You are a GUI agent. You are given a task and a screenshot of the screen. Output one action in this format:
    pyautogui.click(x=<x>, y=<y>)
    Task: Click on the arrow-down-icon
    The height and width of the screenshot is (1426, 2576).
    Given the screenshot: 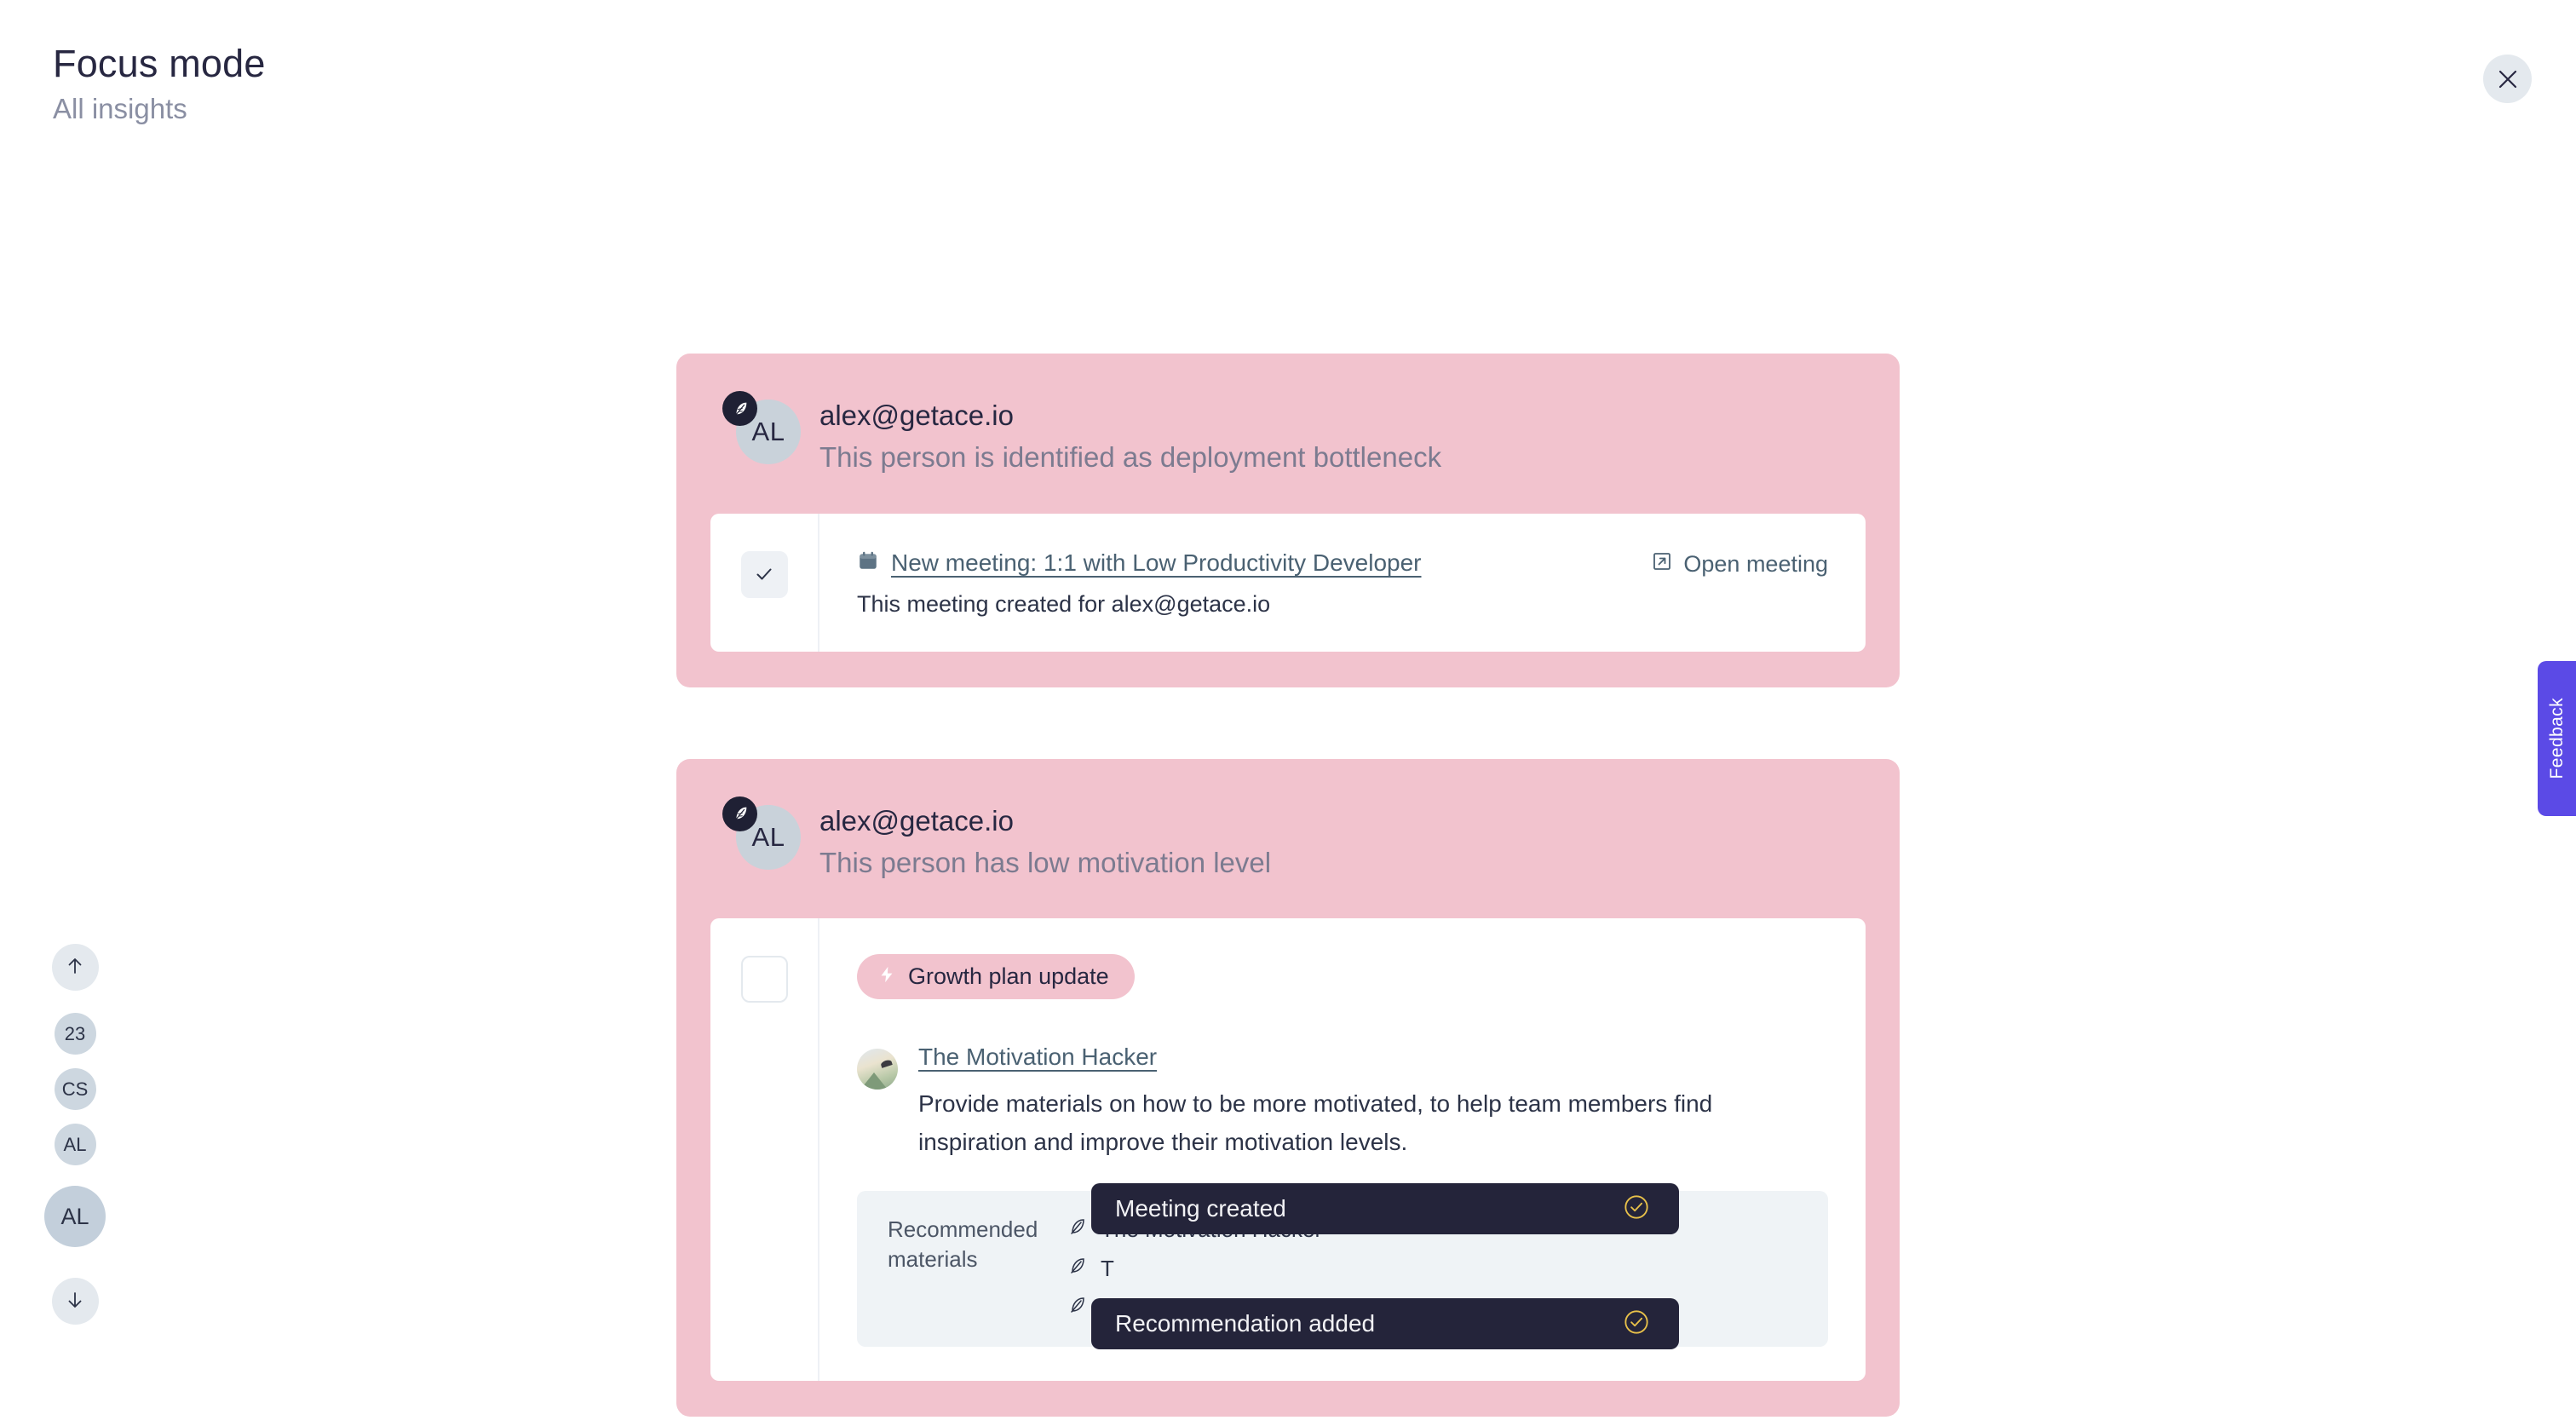 What is the action you would take?
    pyautogui.click(x=75, y=1302)
    